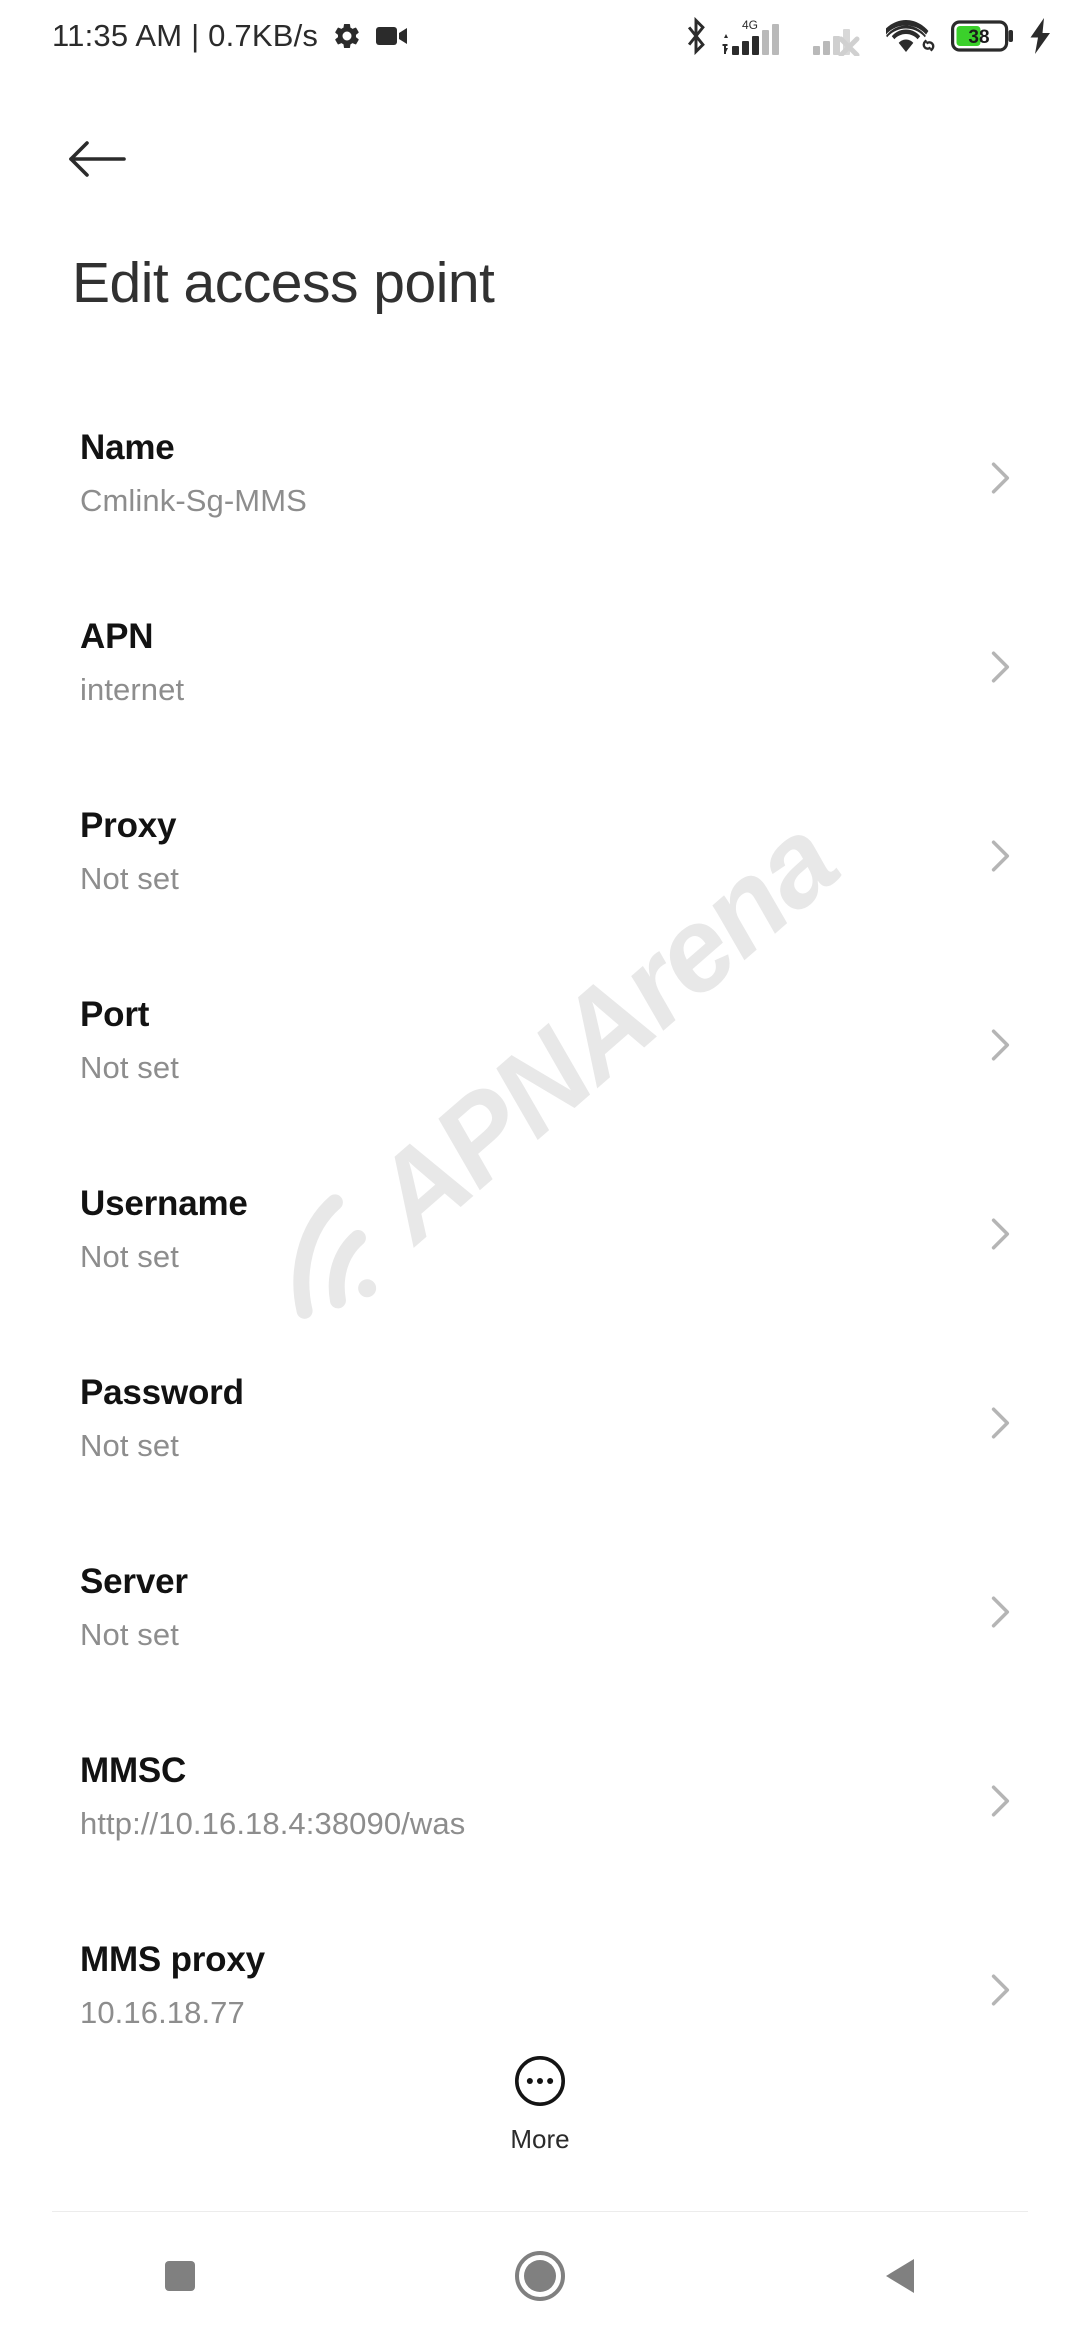  I want to click on list-item: Password Not set, so click(540, 1443).